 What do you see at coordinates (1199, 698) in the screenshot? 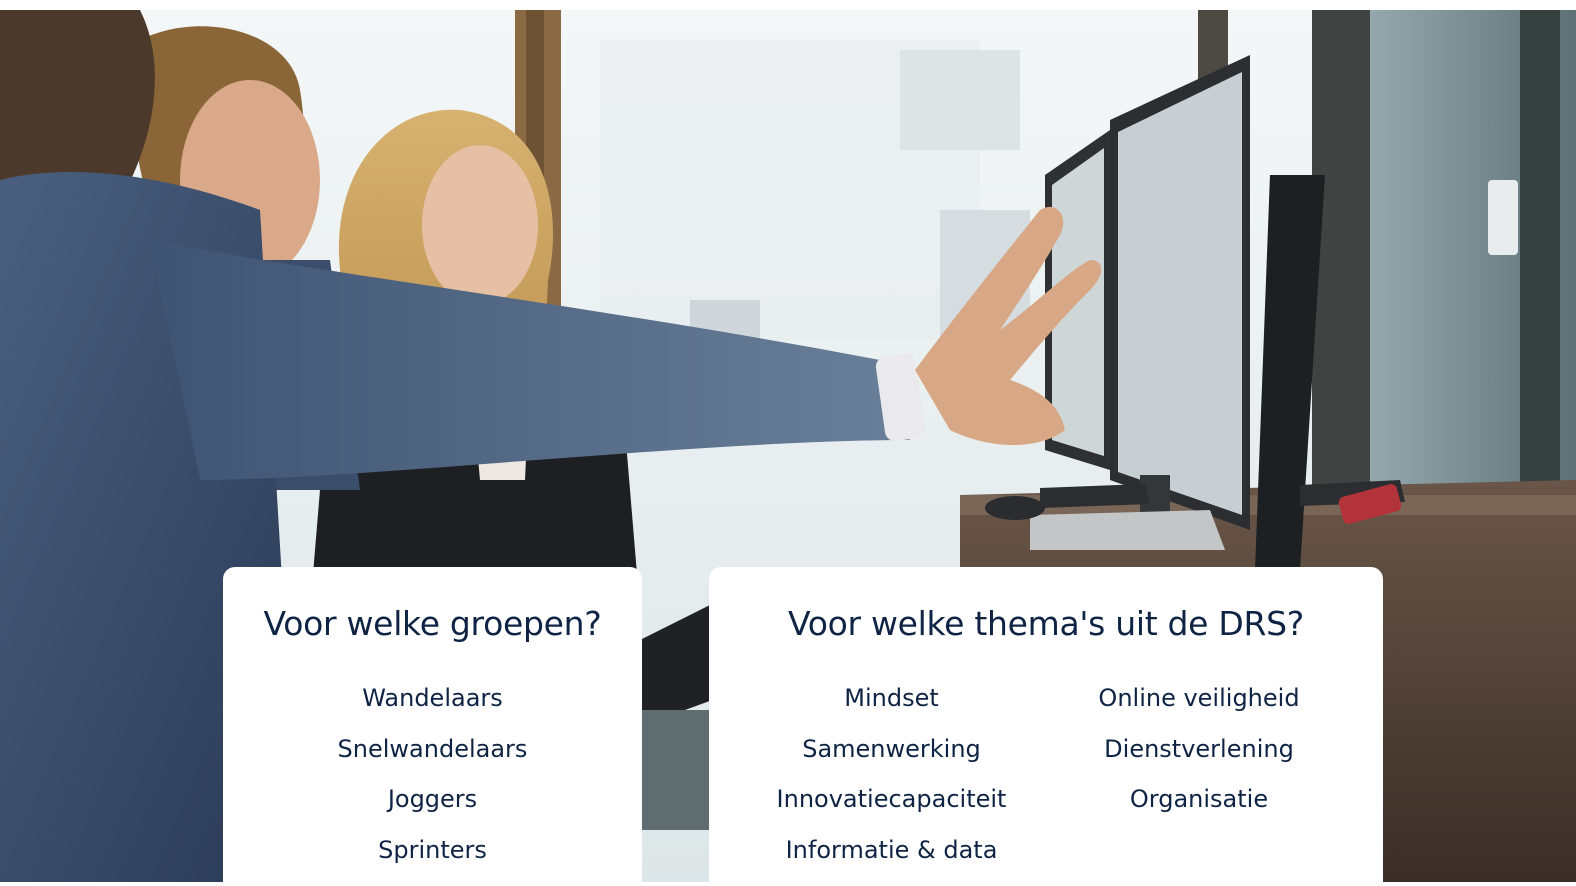
I see `list-item: Online veiligheid` at bounding box center [1199, 698].